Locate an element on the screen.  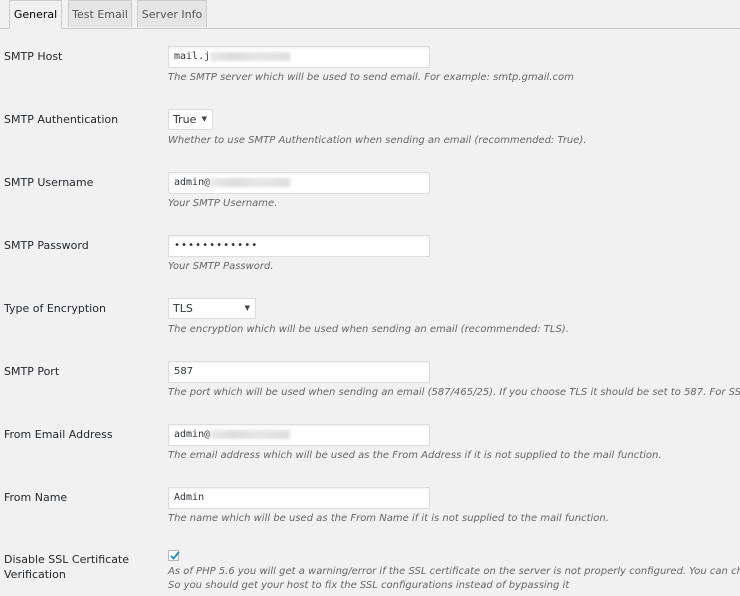
smtp-username-value: admin@ is located at coordinates (192, 182).